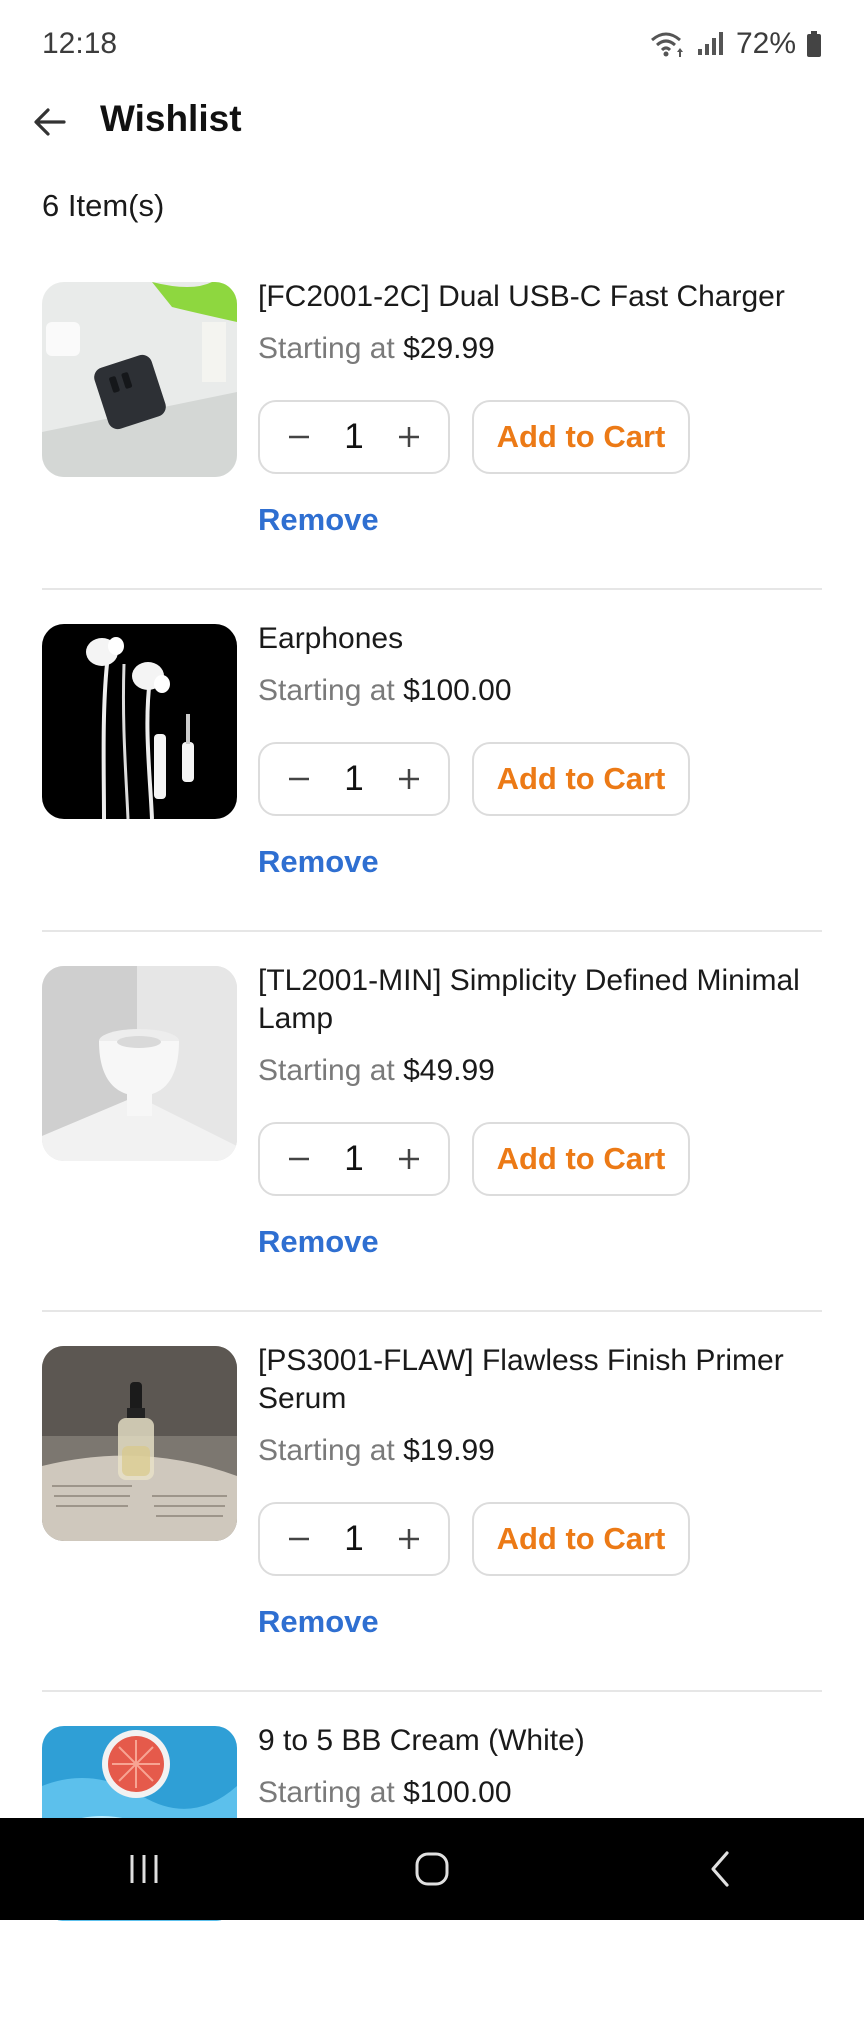 The image size is (864, 2032). Describe the element at coordinates (711, 44) in the screenshot. I see `signal-icon` at that location.